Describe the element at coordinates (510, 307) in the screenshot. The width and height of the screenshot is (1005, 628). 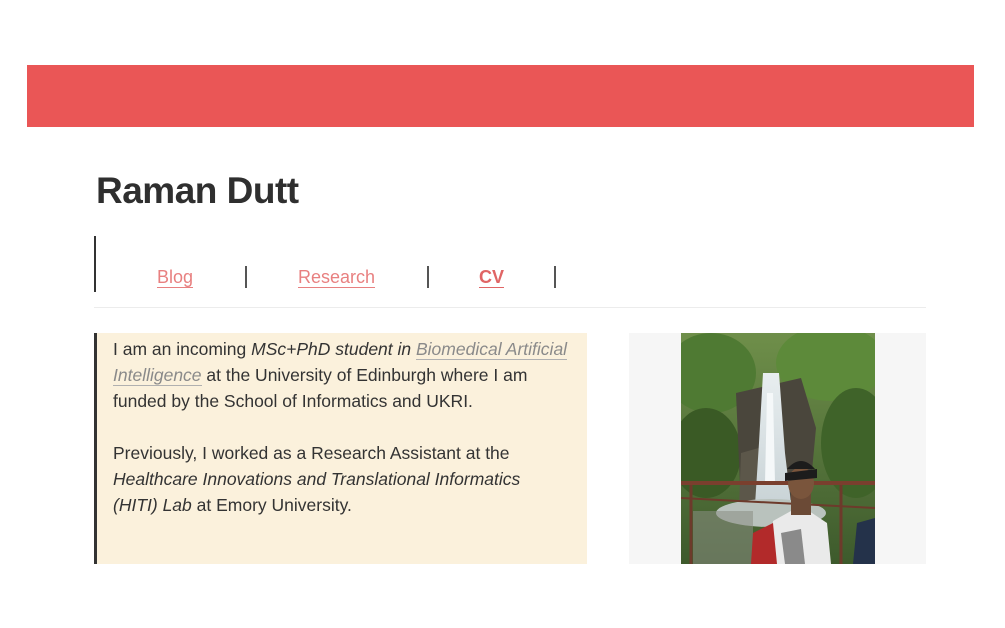
I see `header-divider` at that location.